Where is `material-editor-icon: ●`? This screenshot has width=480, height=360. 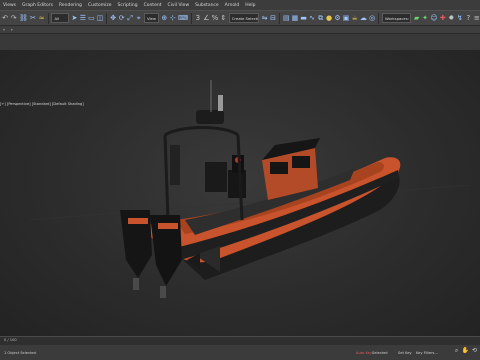 material-editor-icon: ● is located at coordinates (329, 18).